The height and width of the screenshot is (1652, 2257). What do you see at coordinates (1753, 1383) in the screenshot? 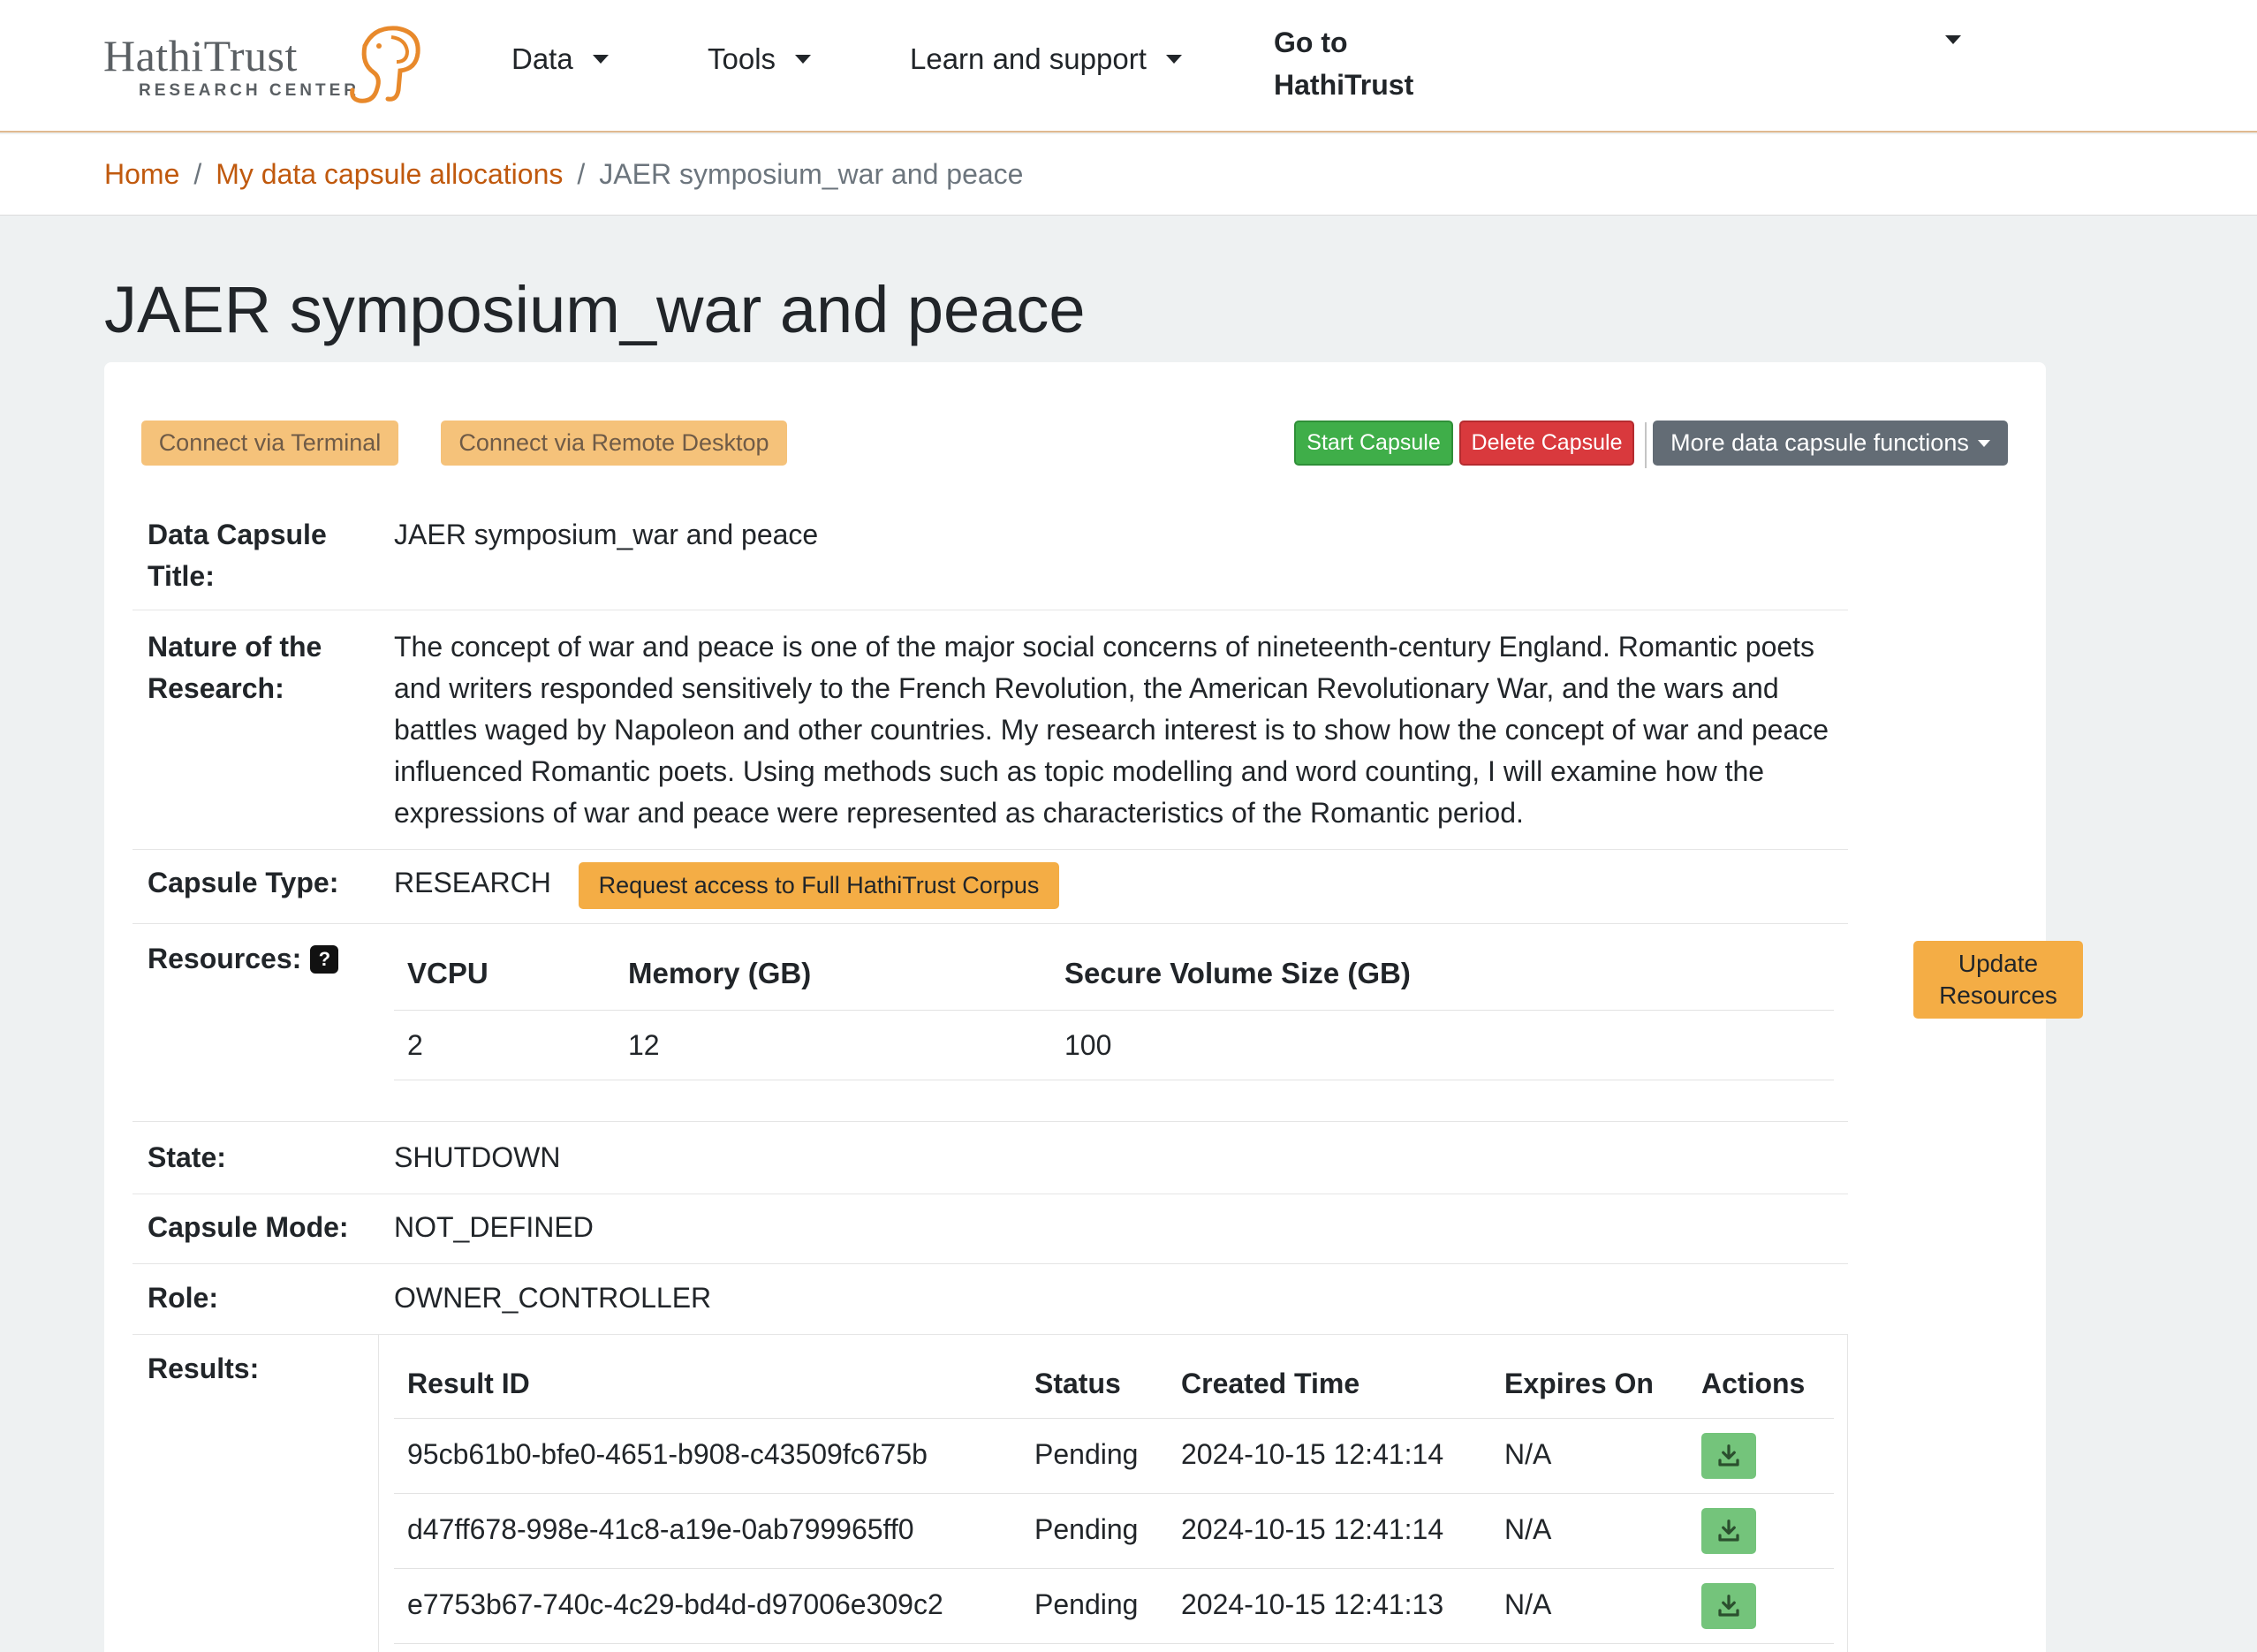
I see `results-header-actions: Actions` at bounding box center [1753, 1383].